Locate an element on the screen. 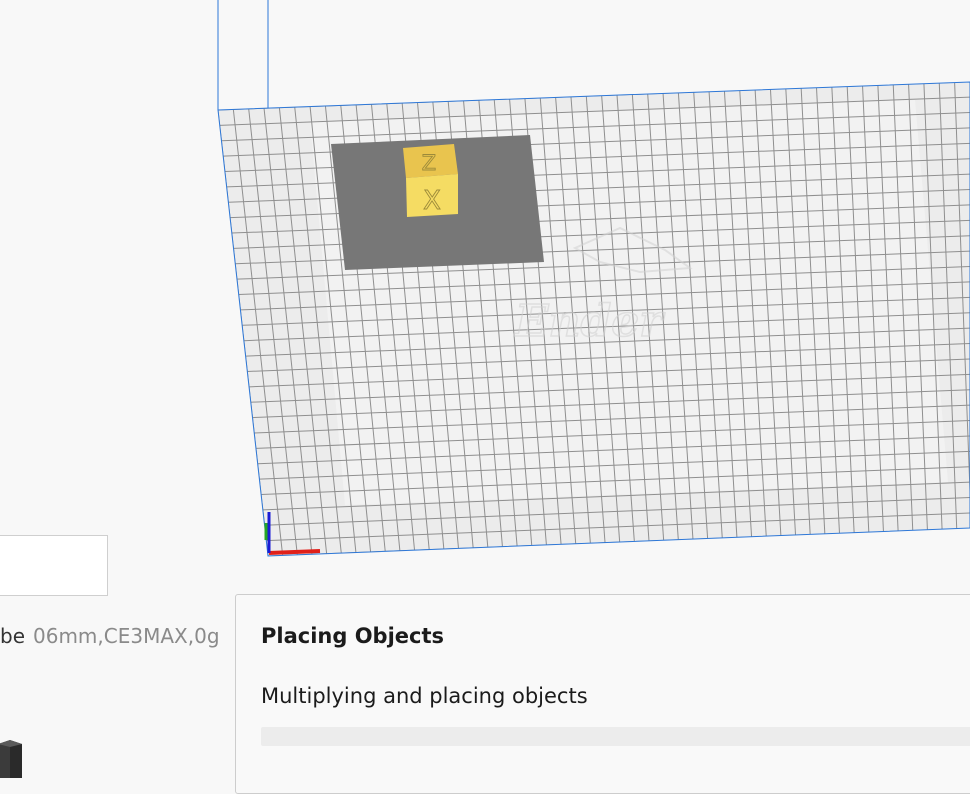 Image resolution: width=970 pixels, height=794 pixels. cube-icon is located at coordinates (12, 758).